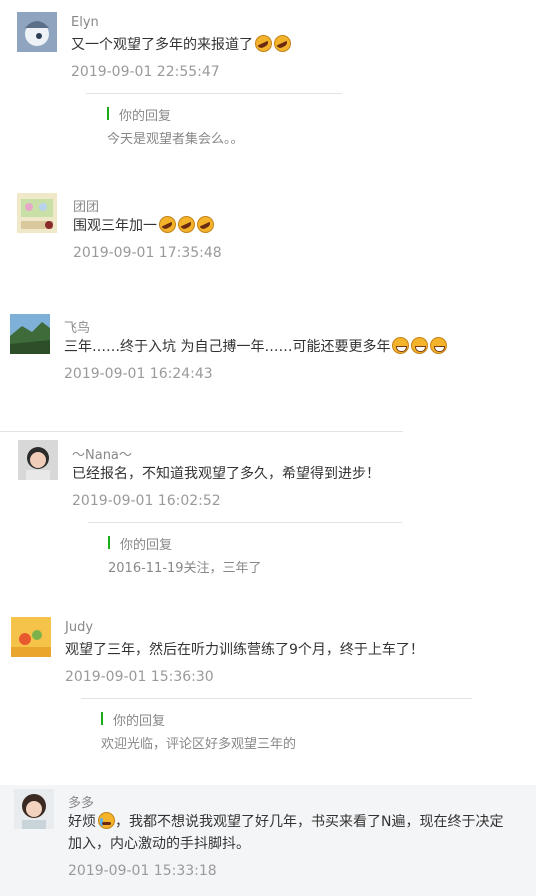  Describe the element at coordinates (79, 627) in the screenshot. I see `commenter-name: Judy` at that location.